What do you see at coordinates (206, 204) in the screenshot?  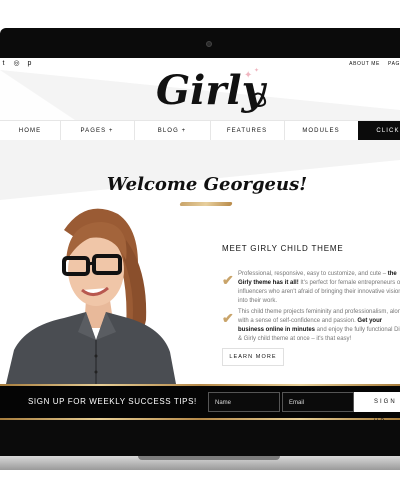 I see `gold-brush-divider` at bounding box center [206, 204].